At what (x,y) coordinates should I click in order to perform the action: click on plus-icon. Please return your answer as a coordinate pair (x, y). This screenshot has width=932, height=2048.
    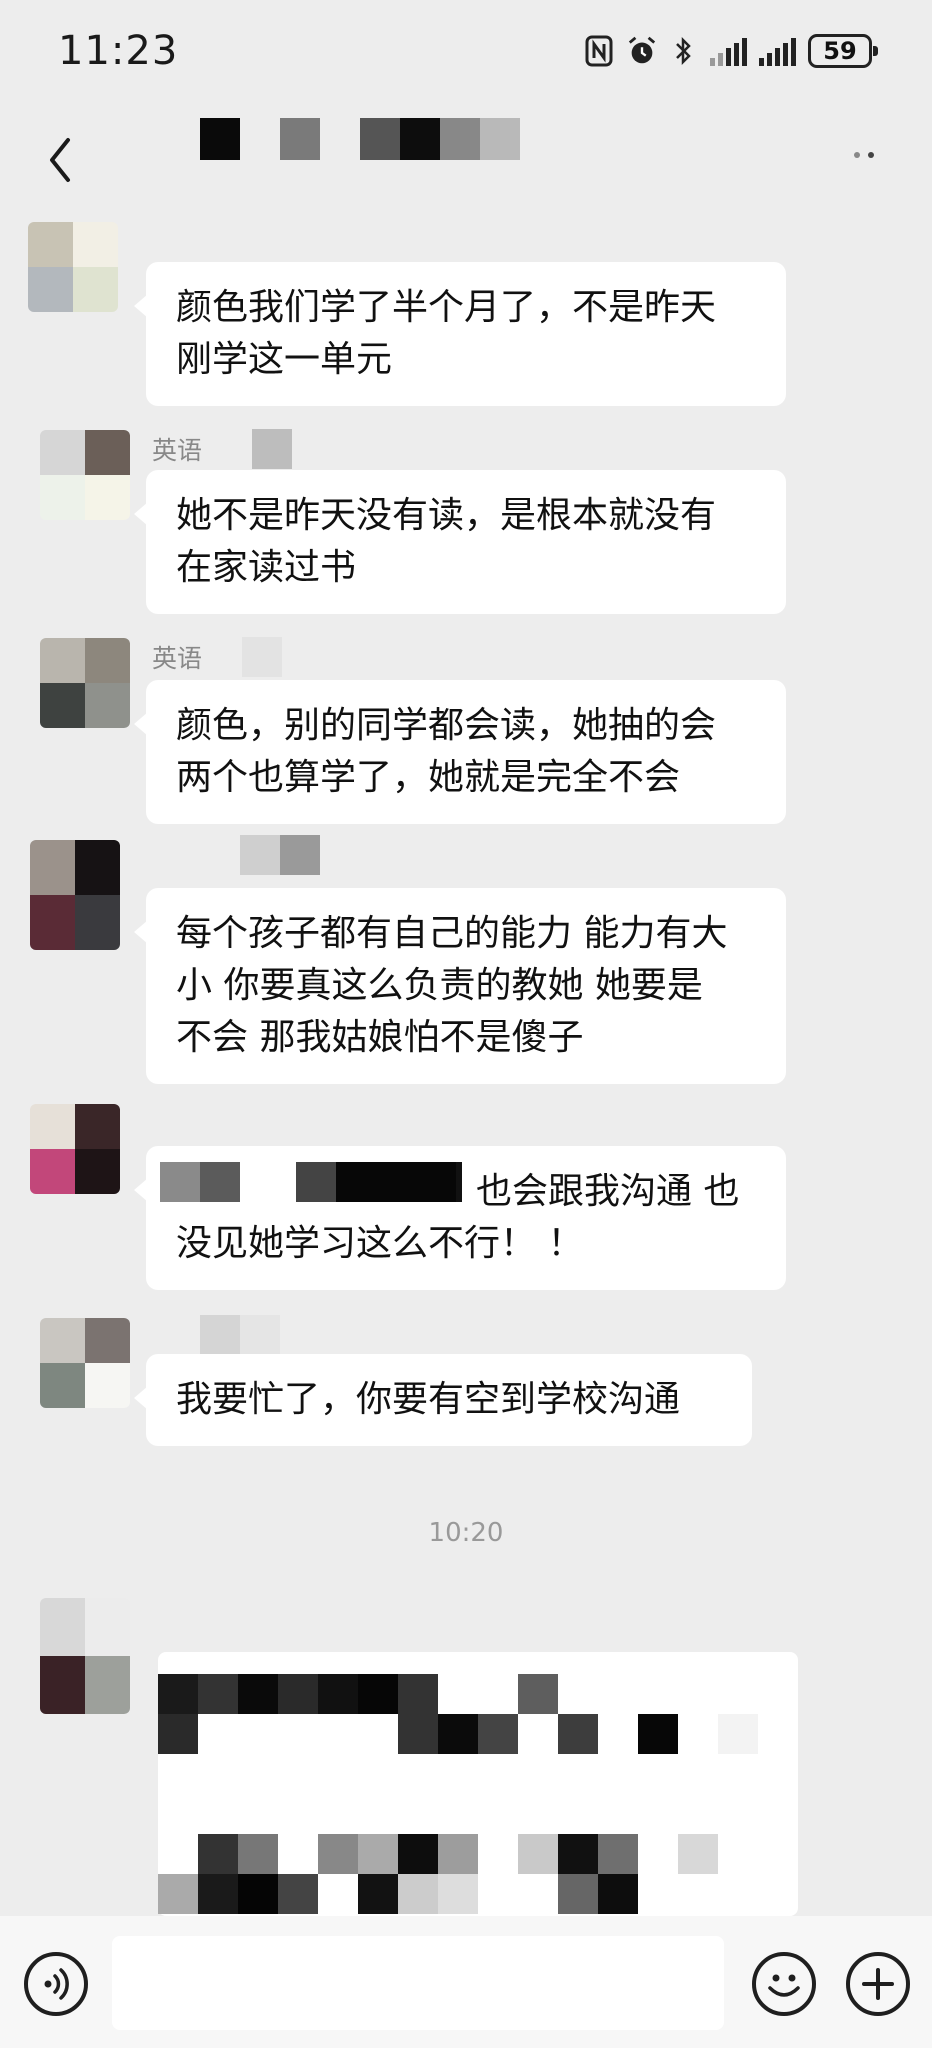
    Looking at the image, I should click on (878, 1984).